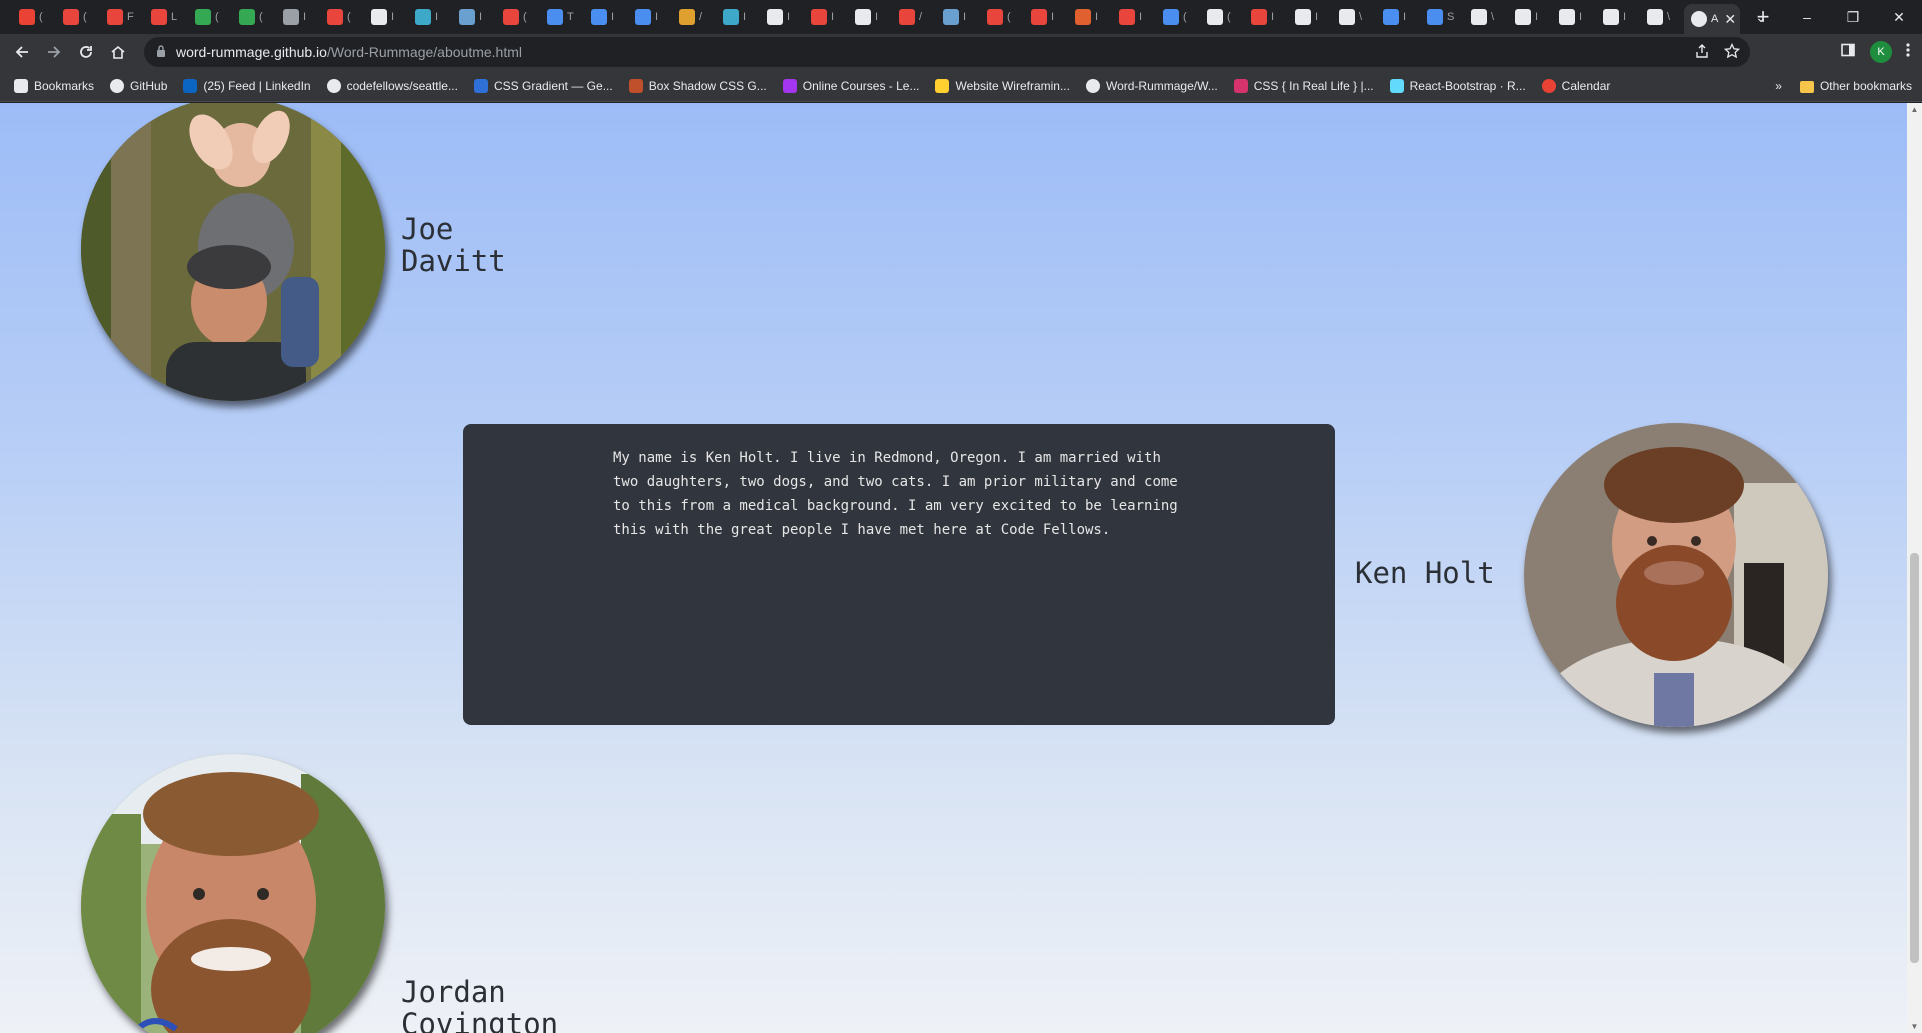  Describe the element at coordinates (1914, 109) in the screenshot. I see `scroll-up-arrow-icon: ▲` at that location.